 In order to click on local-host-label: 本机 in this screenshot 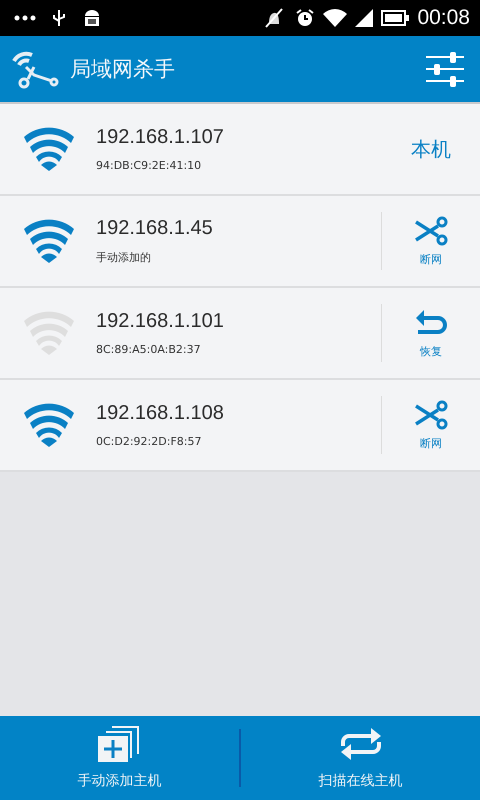, I will do `click(431, 149)`.